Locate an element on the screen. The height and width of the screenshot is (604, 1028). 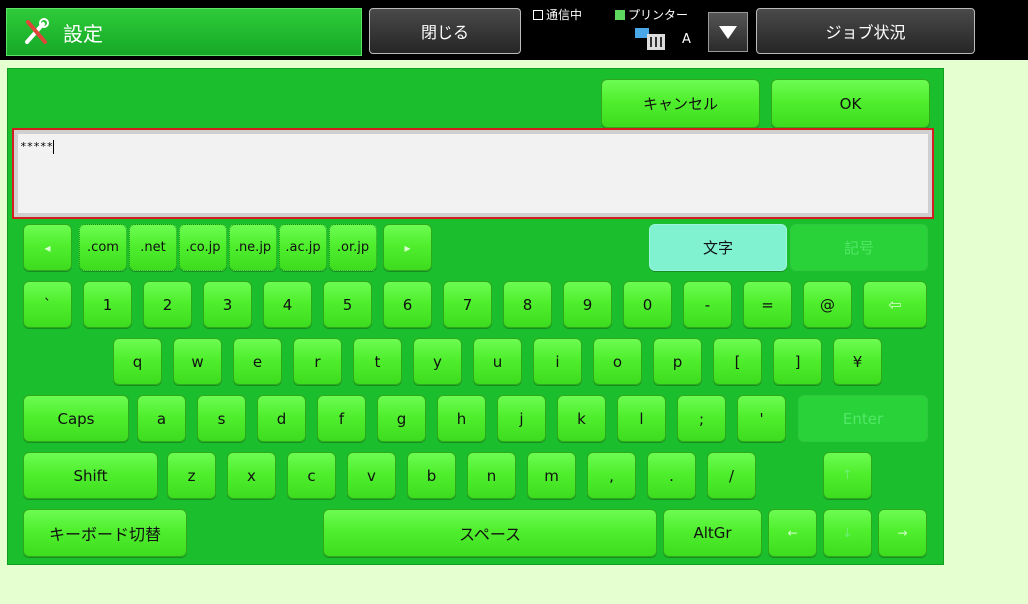
settings-tab: 設定 is located at coordinates (184, 32).